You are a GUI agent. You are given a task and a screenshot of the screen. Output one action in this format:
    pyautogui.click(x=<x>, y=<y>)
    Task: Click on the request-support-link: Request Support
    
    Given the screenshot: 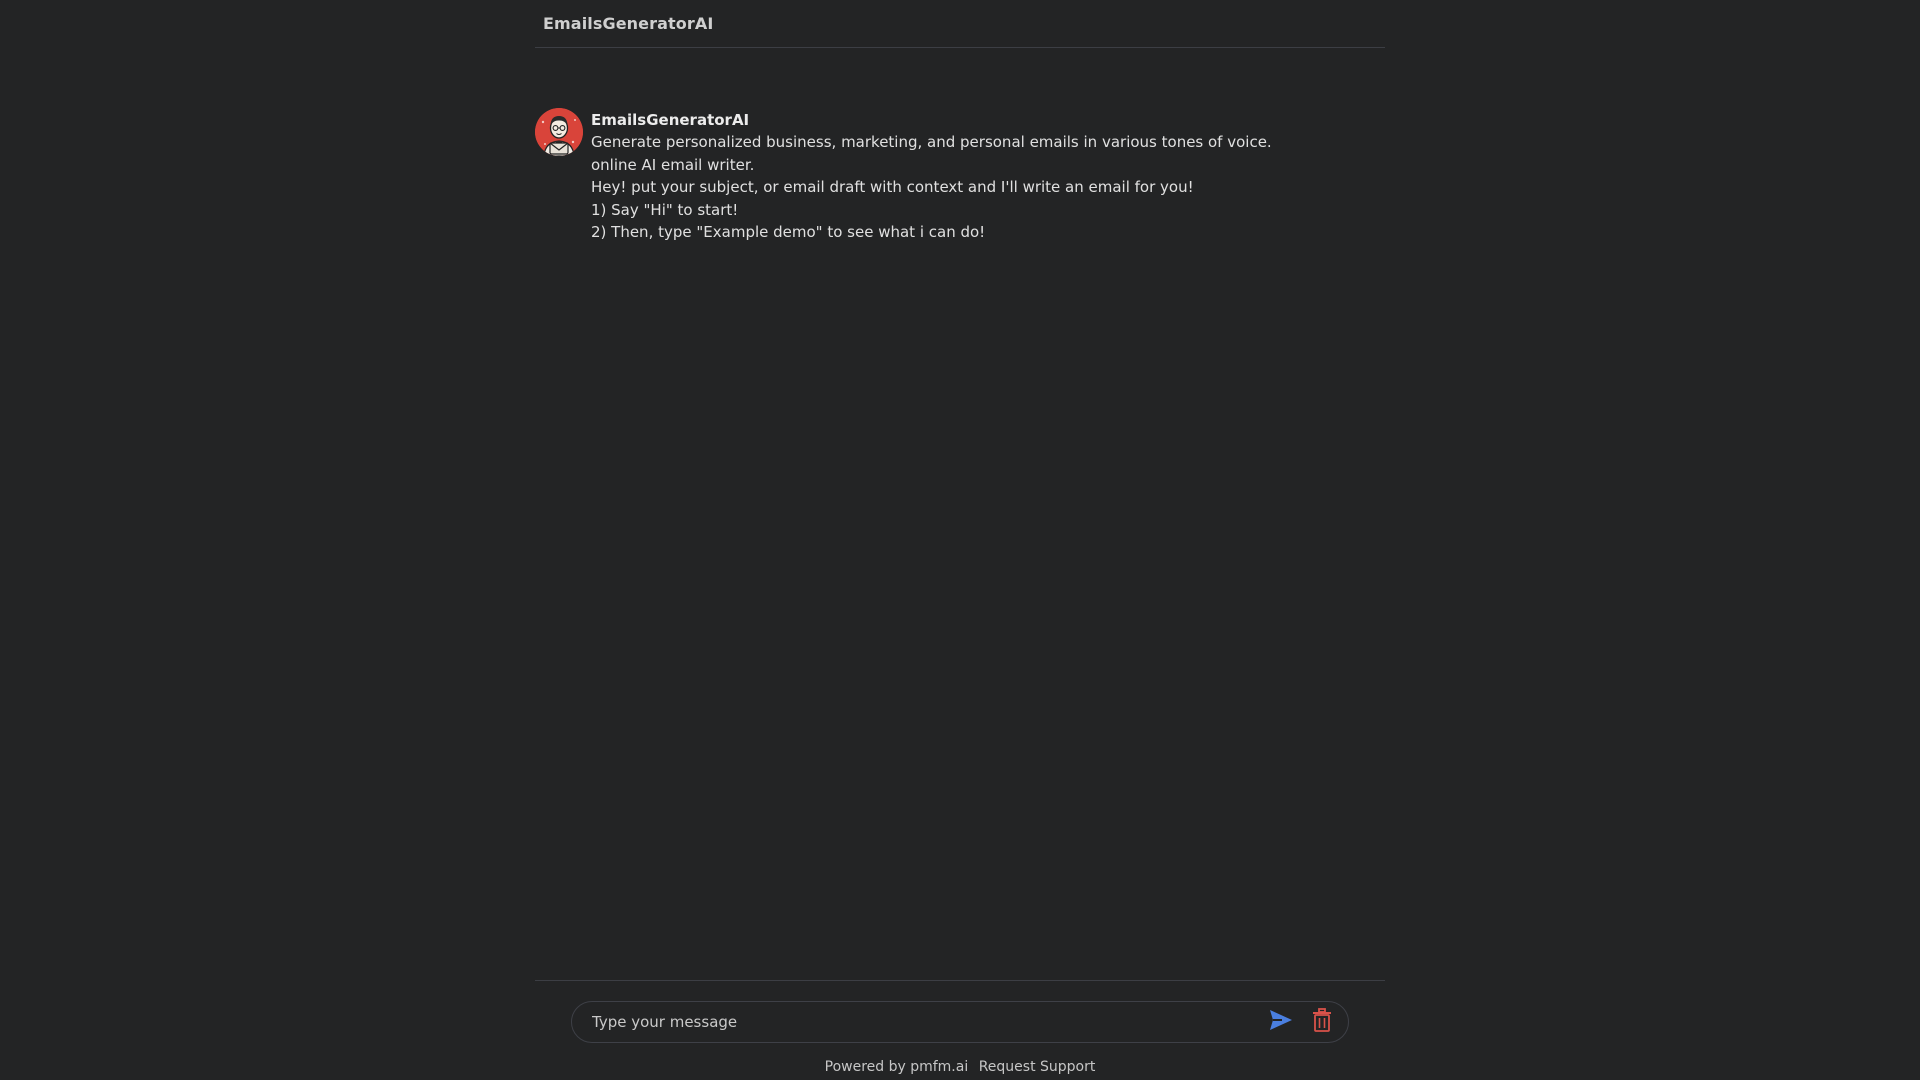 What is the action you would take?
    pyautogui.click(x=1037, y=1067)
    